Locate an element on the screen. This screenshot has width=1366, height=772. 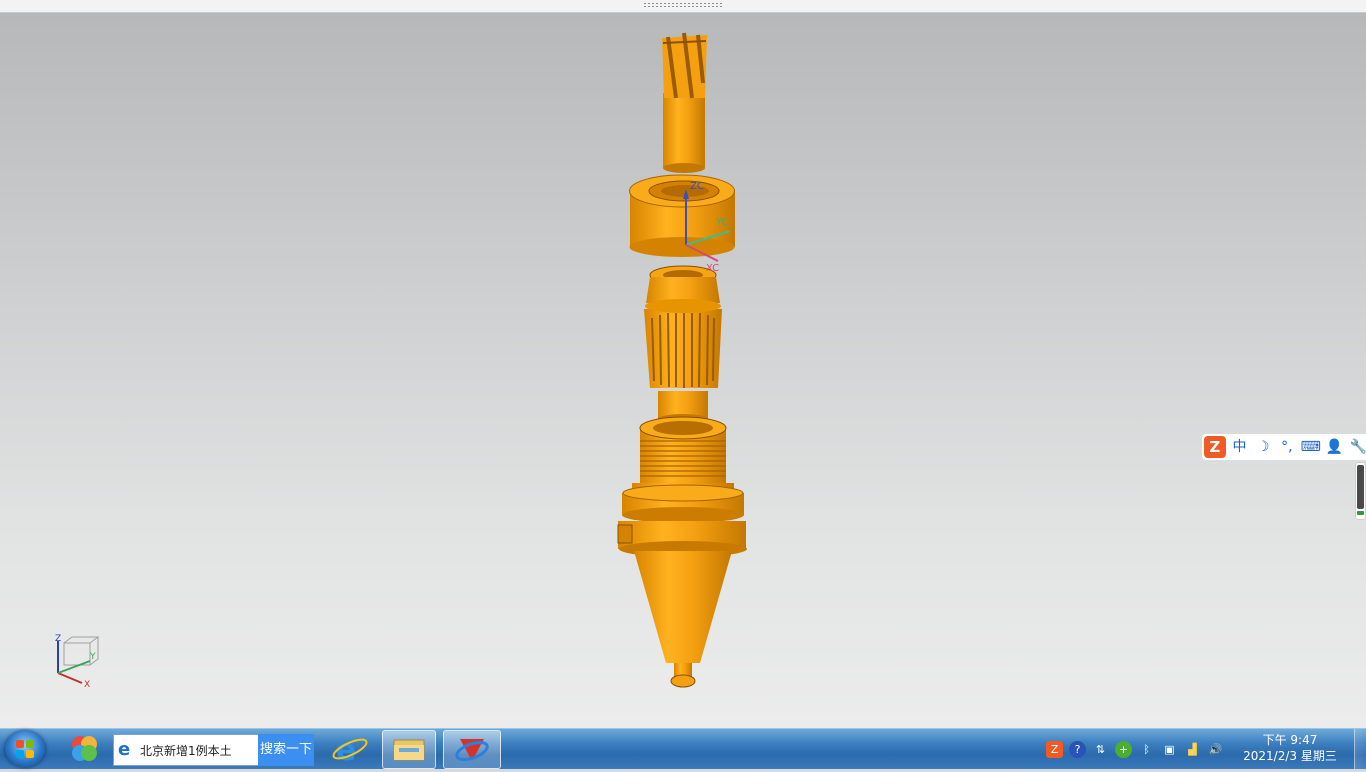
start-button is located at coordinates (25, 749).